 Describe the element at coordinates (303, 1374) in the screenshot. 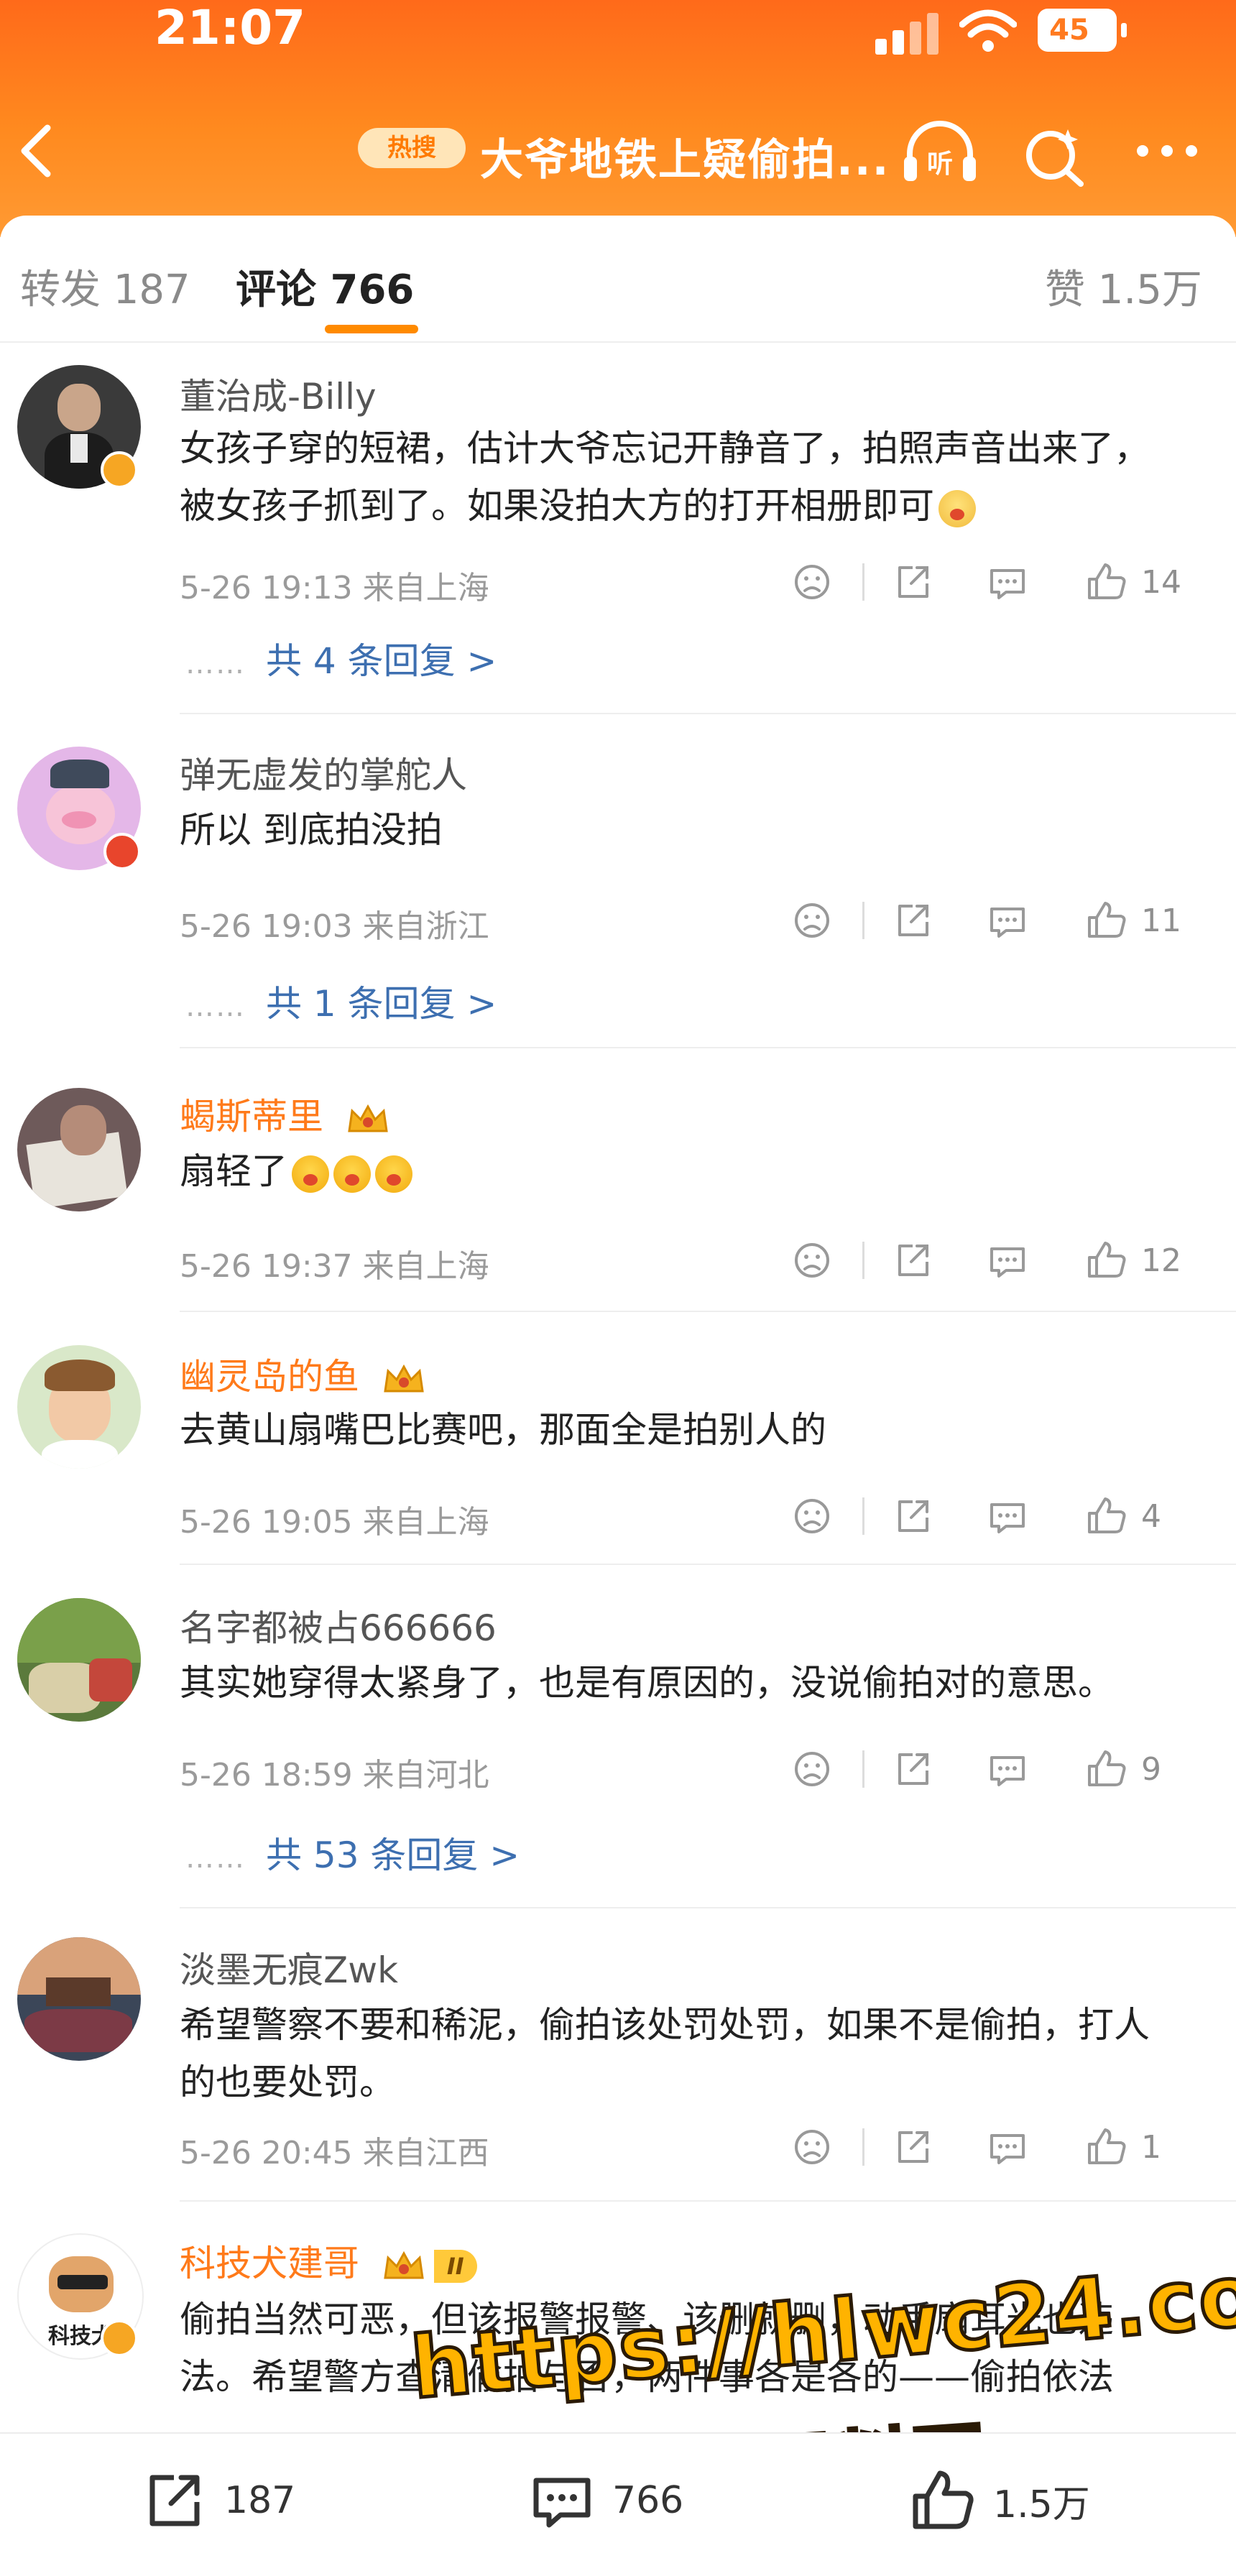

I see `comment-author: 幽灵岛的鱼` at that location.